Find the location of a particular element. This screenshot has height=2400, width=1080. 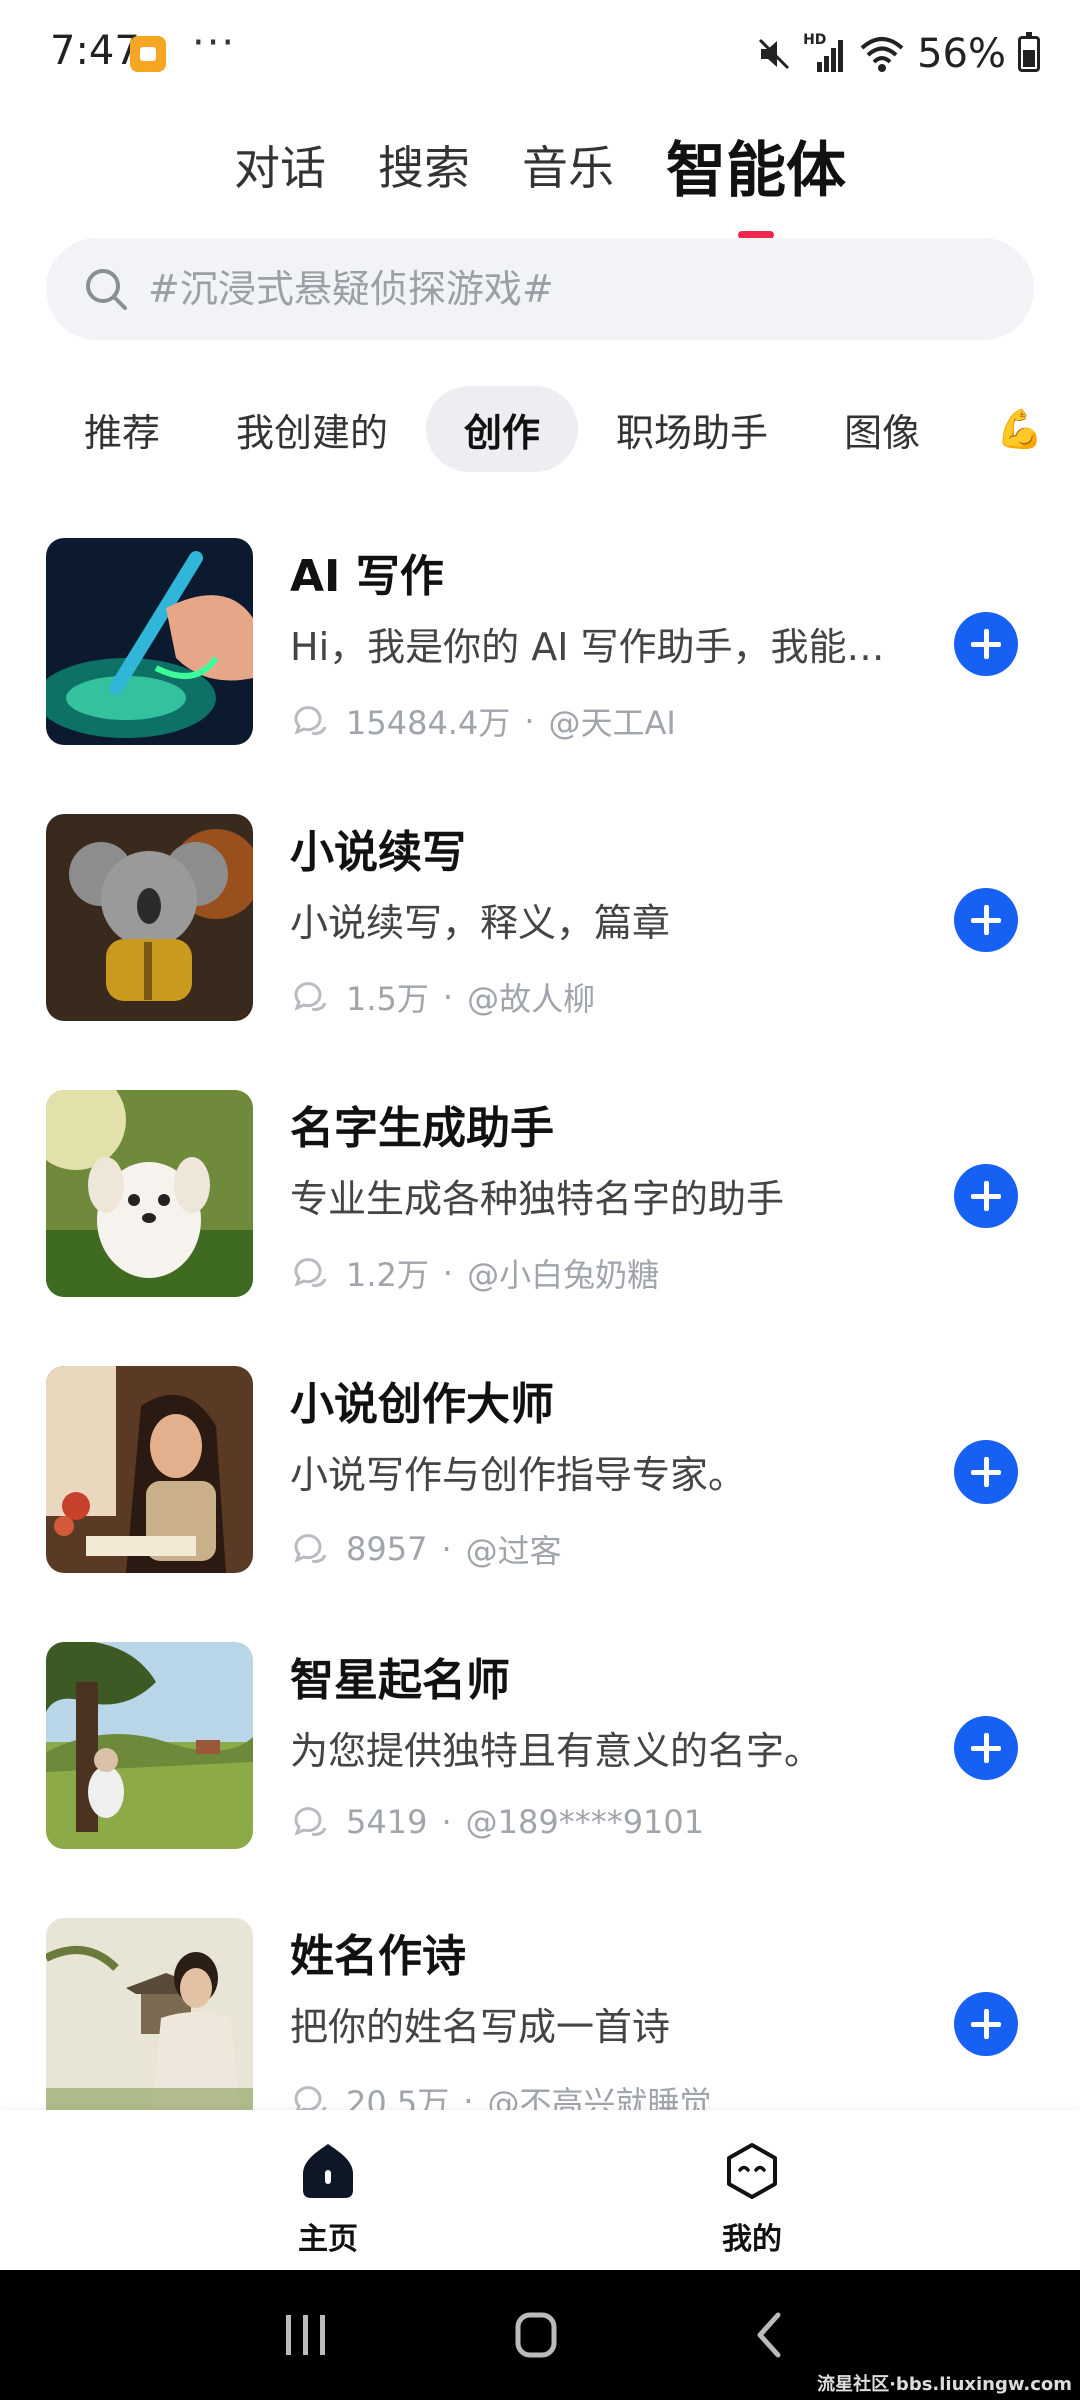

agent-description: 专业生成各种独特名字的助手 is located at coordinates (537, 1199).